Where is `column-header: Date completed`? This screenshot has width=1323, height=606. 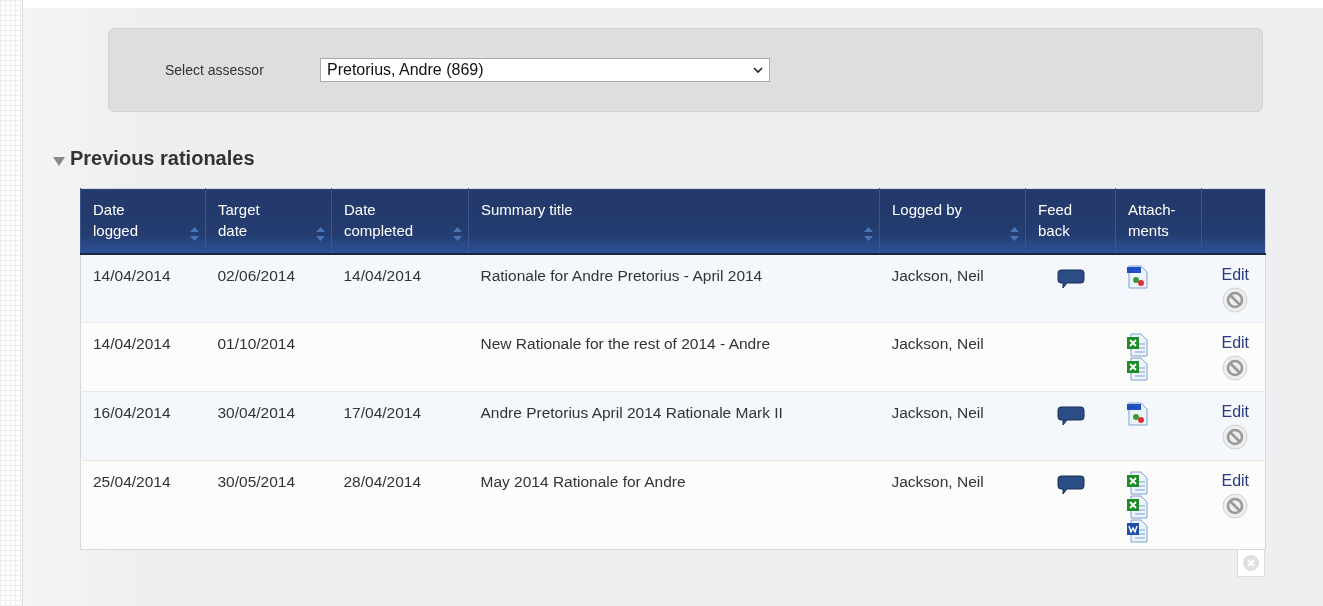 column-header: Date completed is located at coordinates (400, 221).